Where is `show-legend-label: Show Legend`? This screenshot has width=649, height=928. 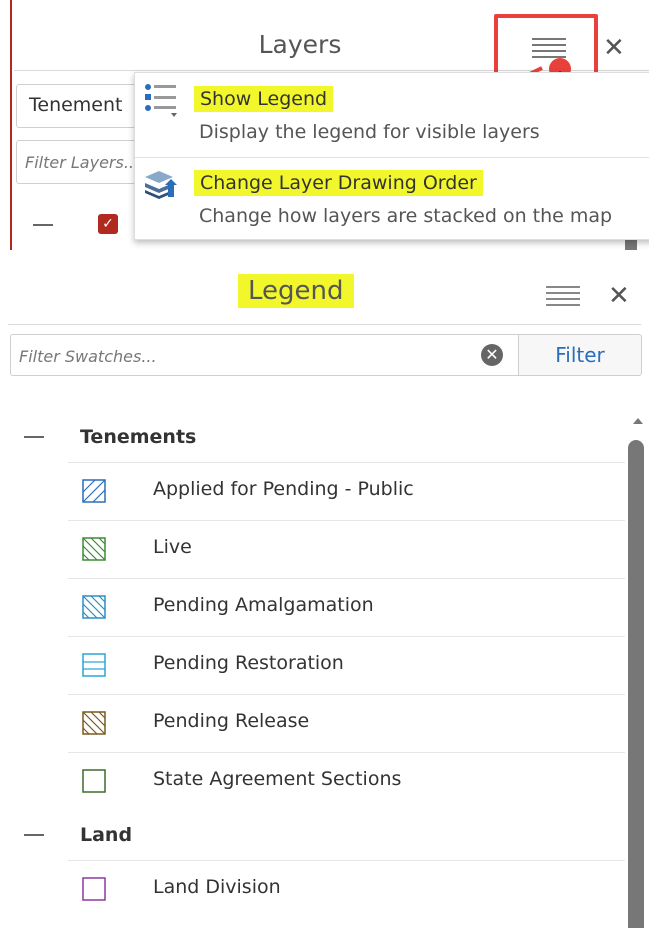 show-legend-label: Show Legend is located at coordinates (264, 99).